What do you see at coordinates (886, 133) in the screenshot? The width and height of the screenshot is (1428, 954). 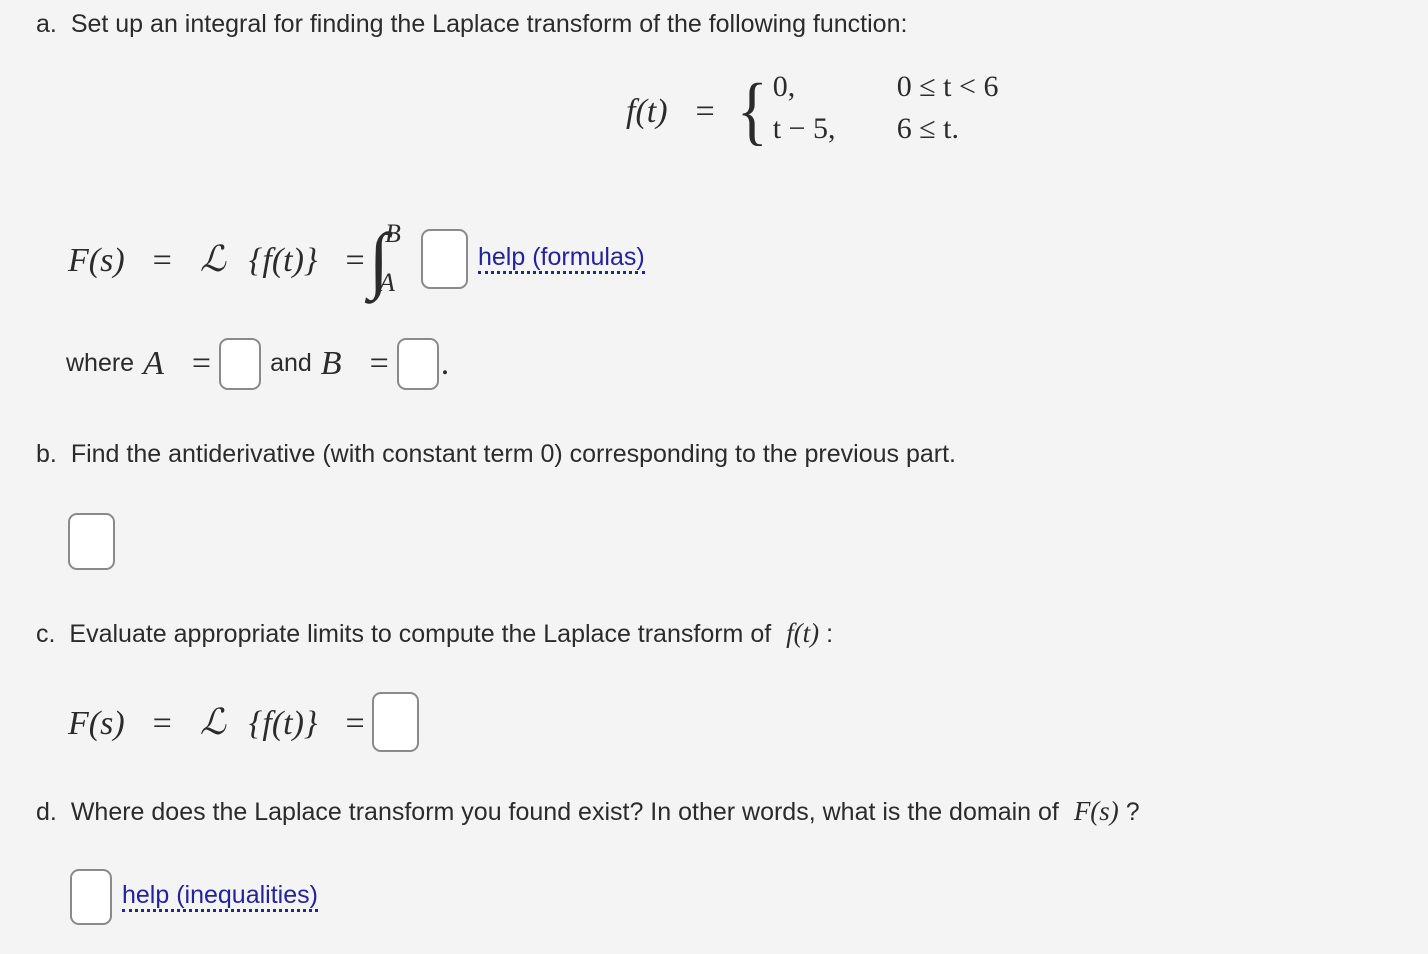 I see `case-row: t − 5, 6 ≤ t.` at bounding box center [886, 133].